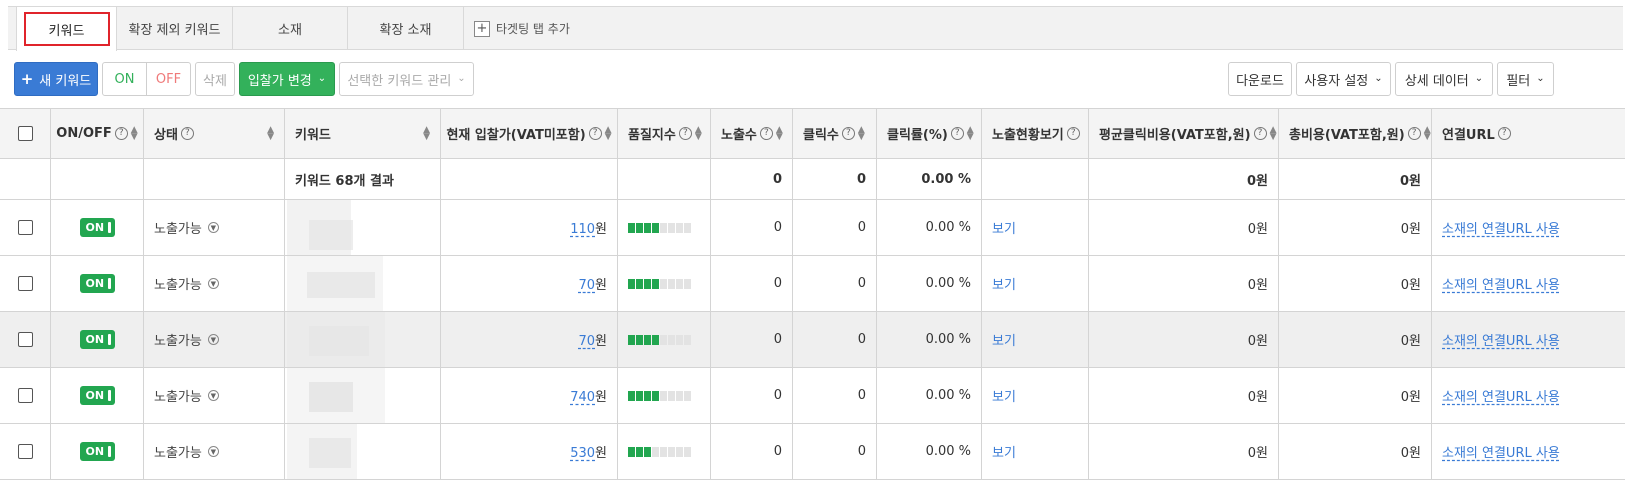  Describe the element at coordinates (588, 227) in the screenshot. I see `bid-value: 110원` at that location.